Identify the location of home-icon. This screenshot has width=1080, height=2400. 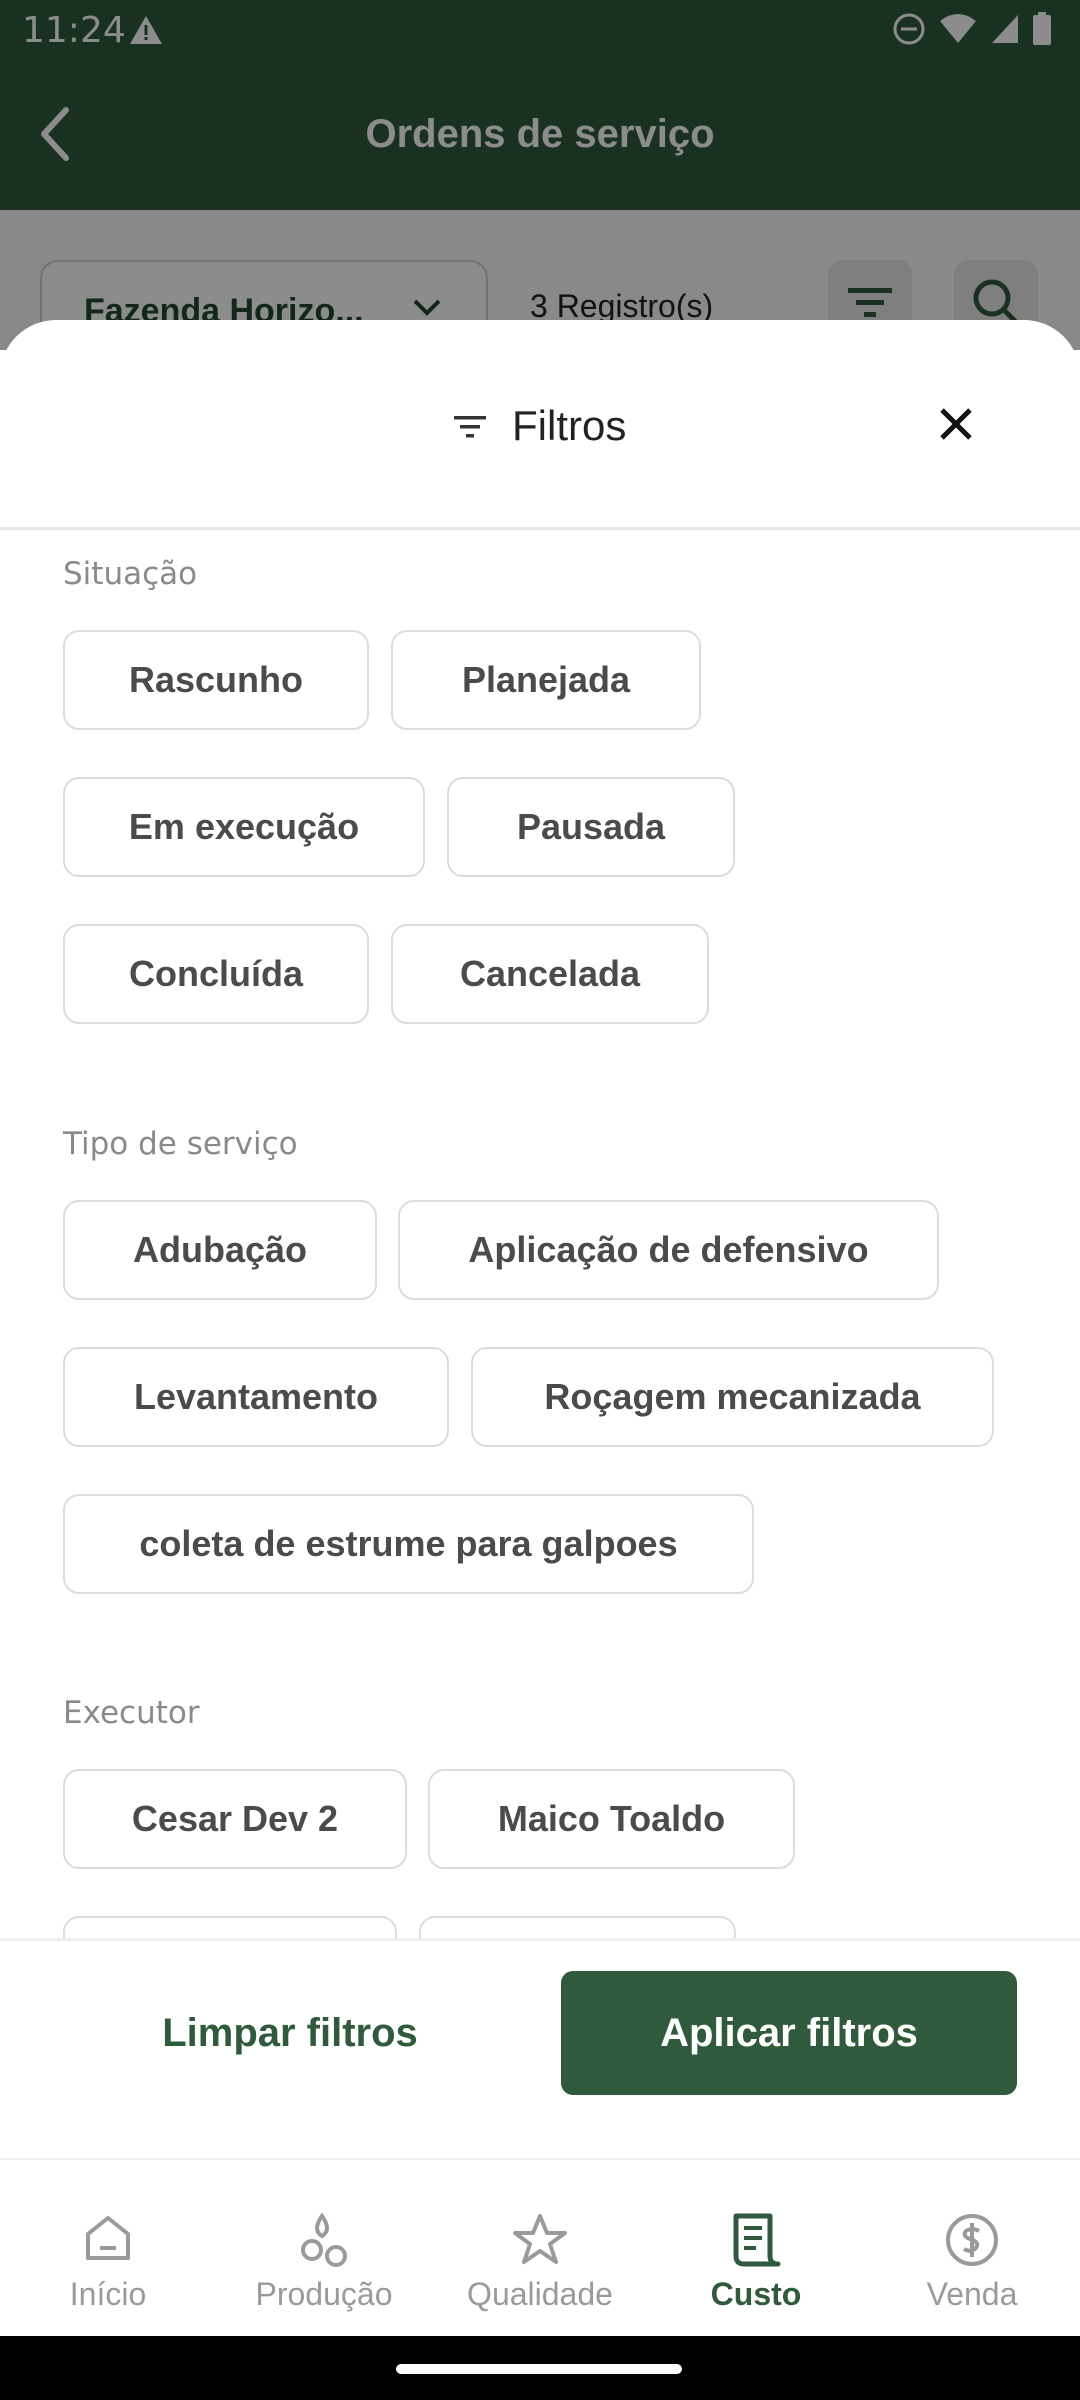
(108, 2240).